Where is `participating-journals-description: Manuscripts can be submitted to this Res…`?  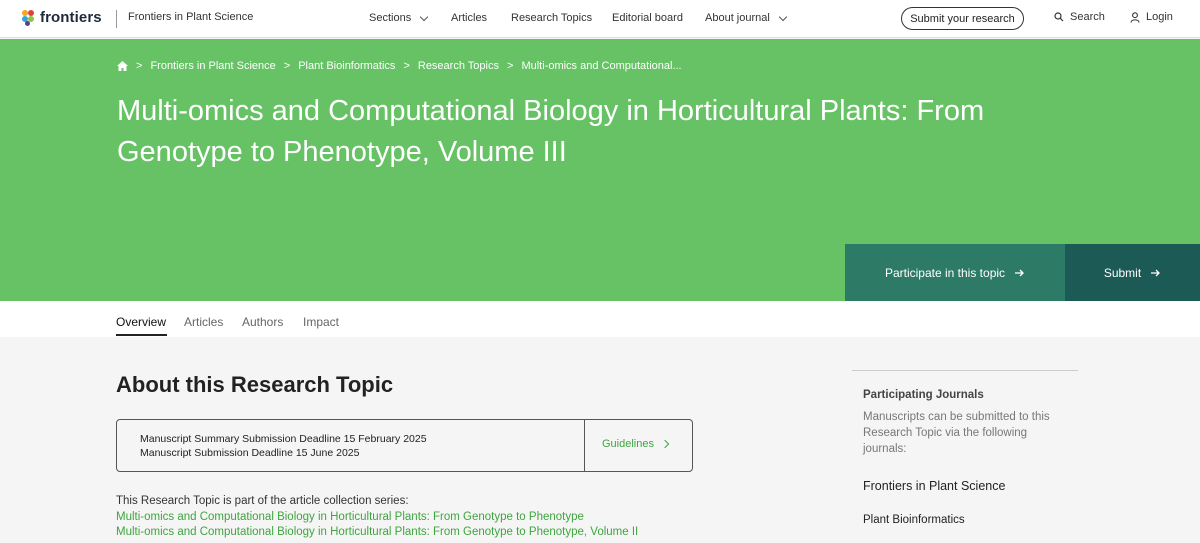
participating-journals-description: Manuscripts can be submitted to this Res… is located at coordinates (956, 433).